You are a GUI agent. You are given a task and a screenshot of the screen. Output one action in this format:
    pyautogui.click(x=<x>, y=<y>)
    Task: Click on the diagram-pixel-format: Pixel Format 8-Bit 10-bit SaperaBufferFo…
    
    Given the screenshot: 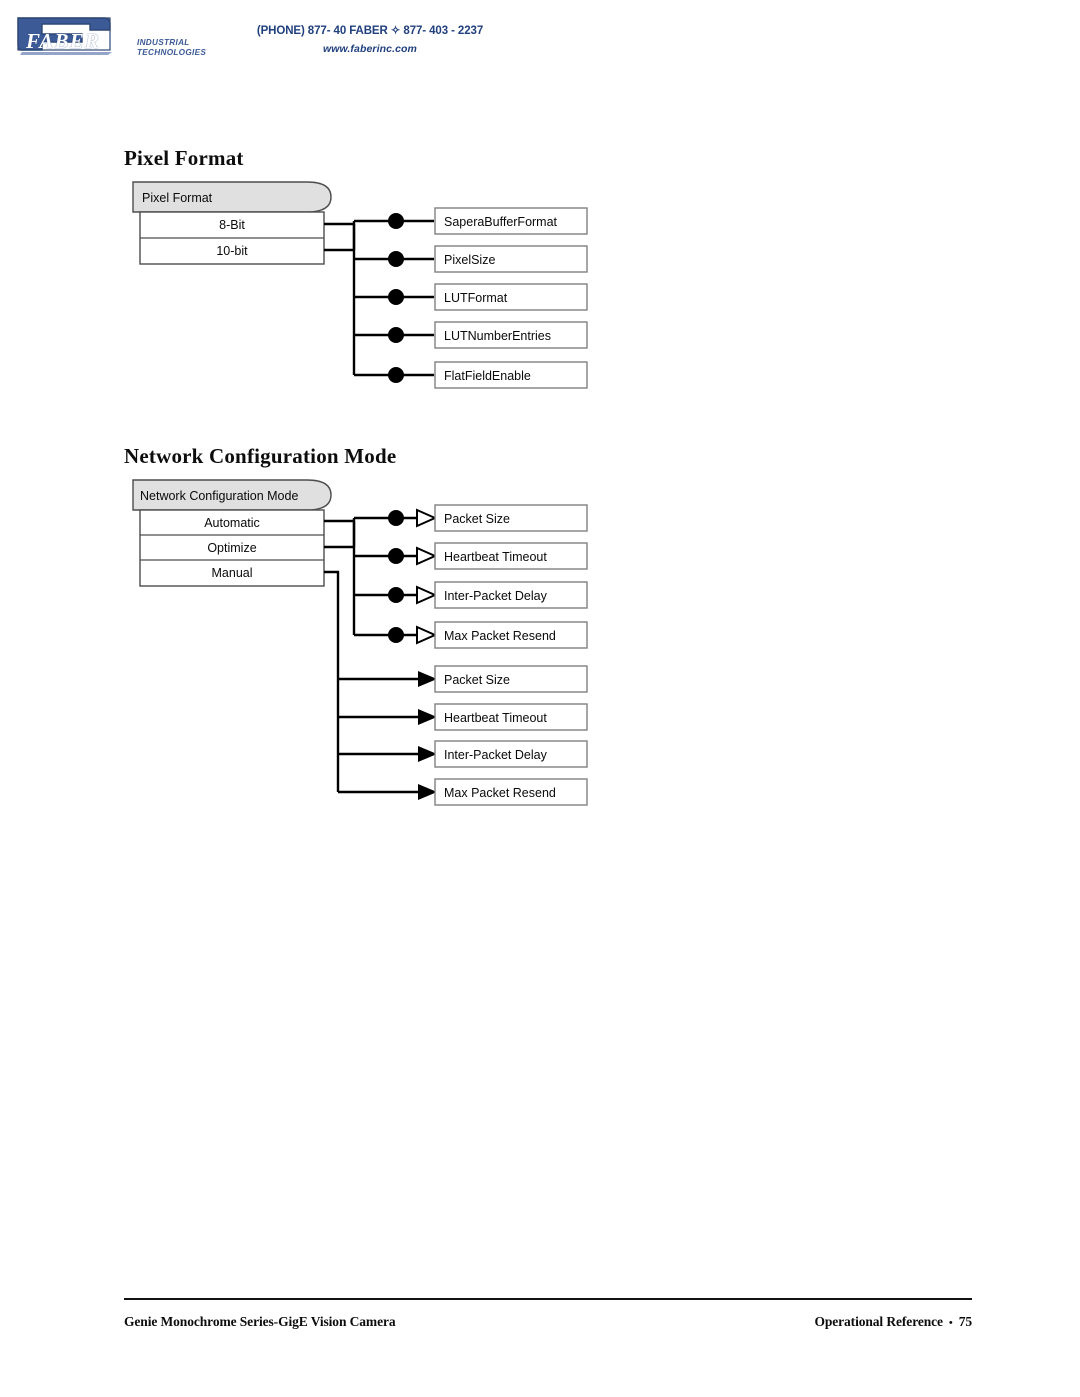 What is the action you would take?
    pyautogui.click(x=364, y=285)
    